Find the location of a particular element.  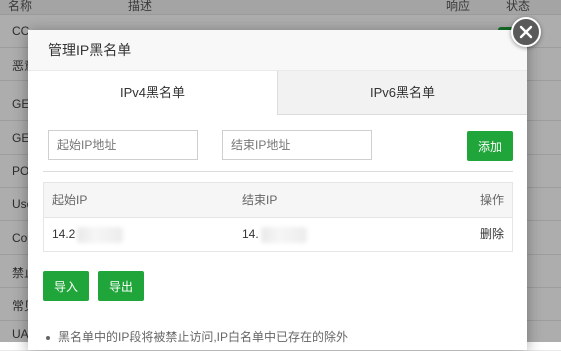

modal-title: 管理IP黑名单 is located at coordinates (277, 50).